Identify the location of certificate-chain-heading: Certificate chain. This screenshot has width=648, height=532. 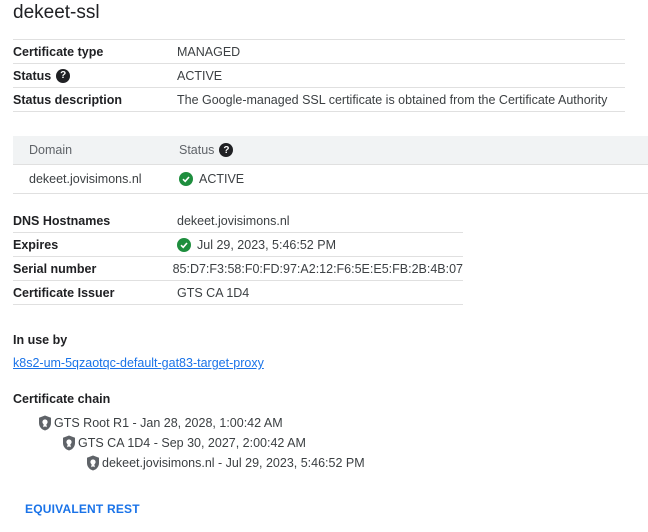
(62, 399).